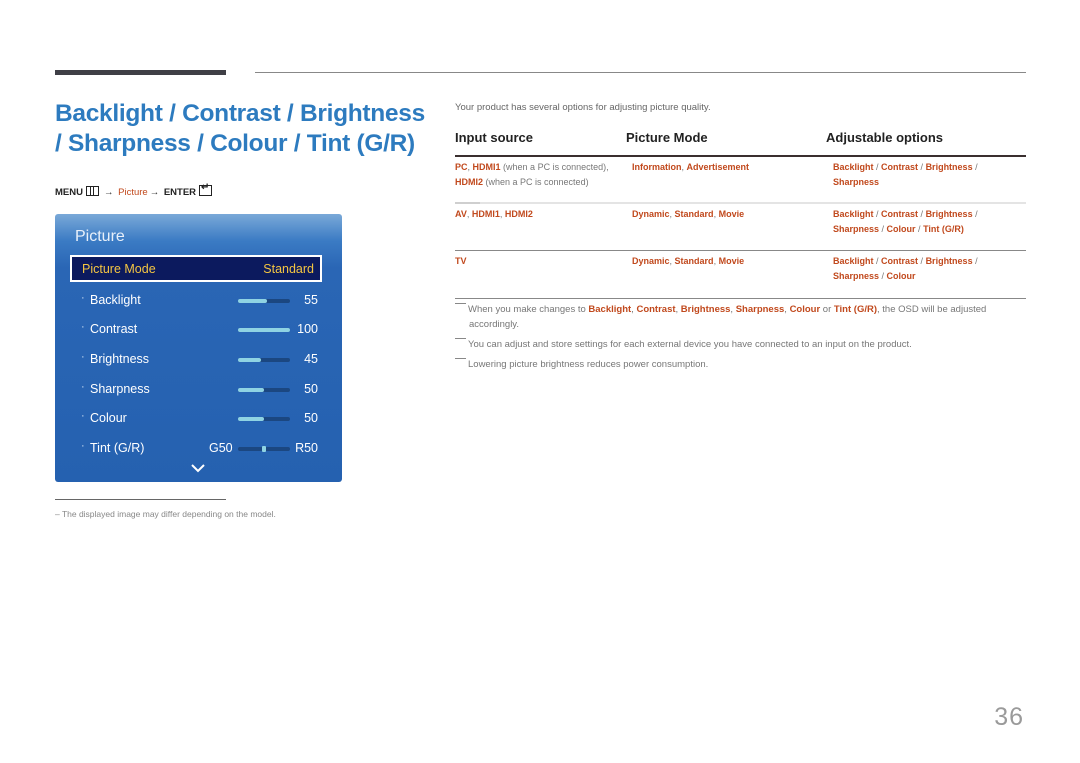  I want to click on text: , the OSD will be adjusted, so click(932, 309).